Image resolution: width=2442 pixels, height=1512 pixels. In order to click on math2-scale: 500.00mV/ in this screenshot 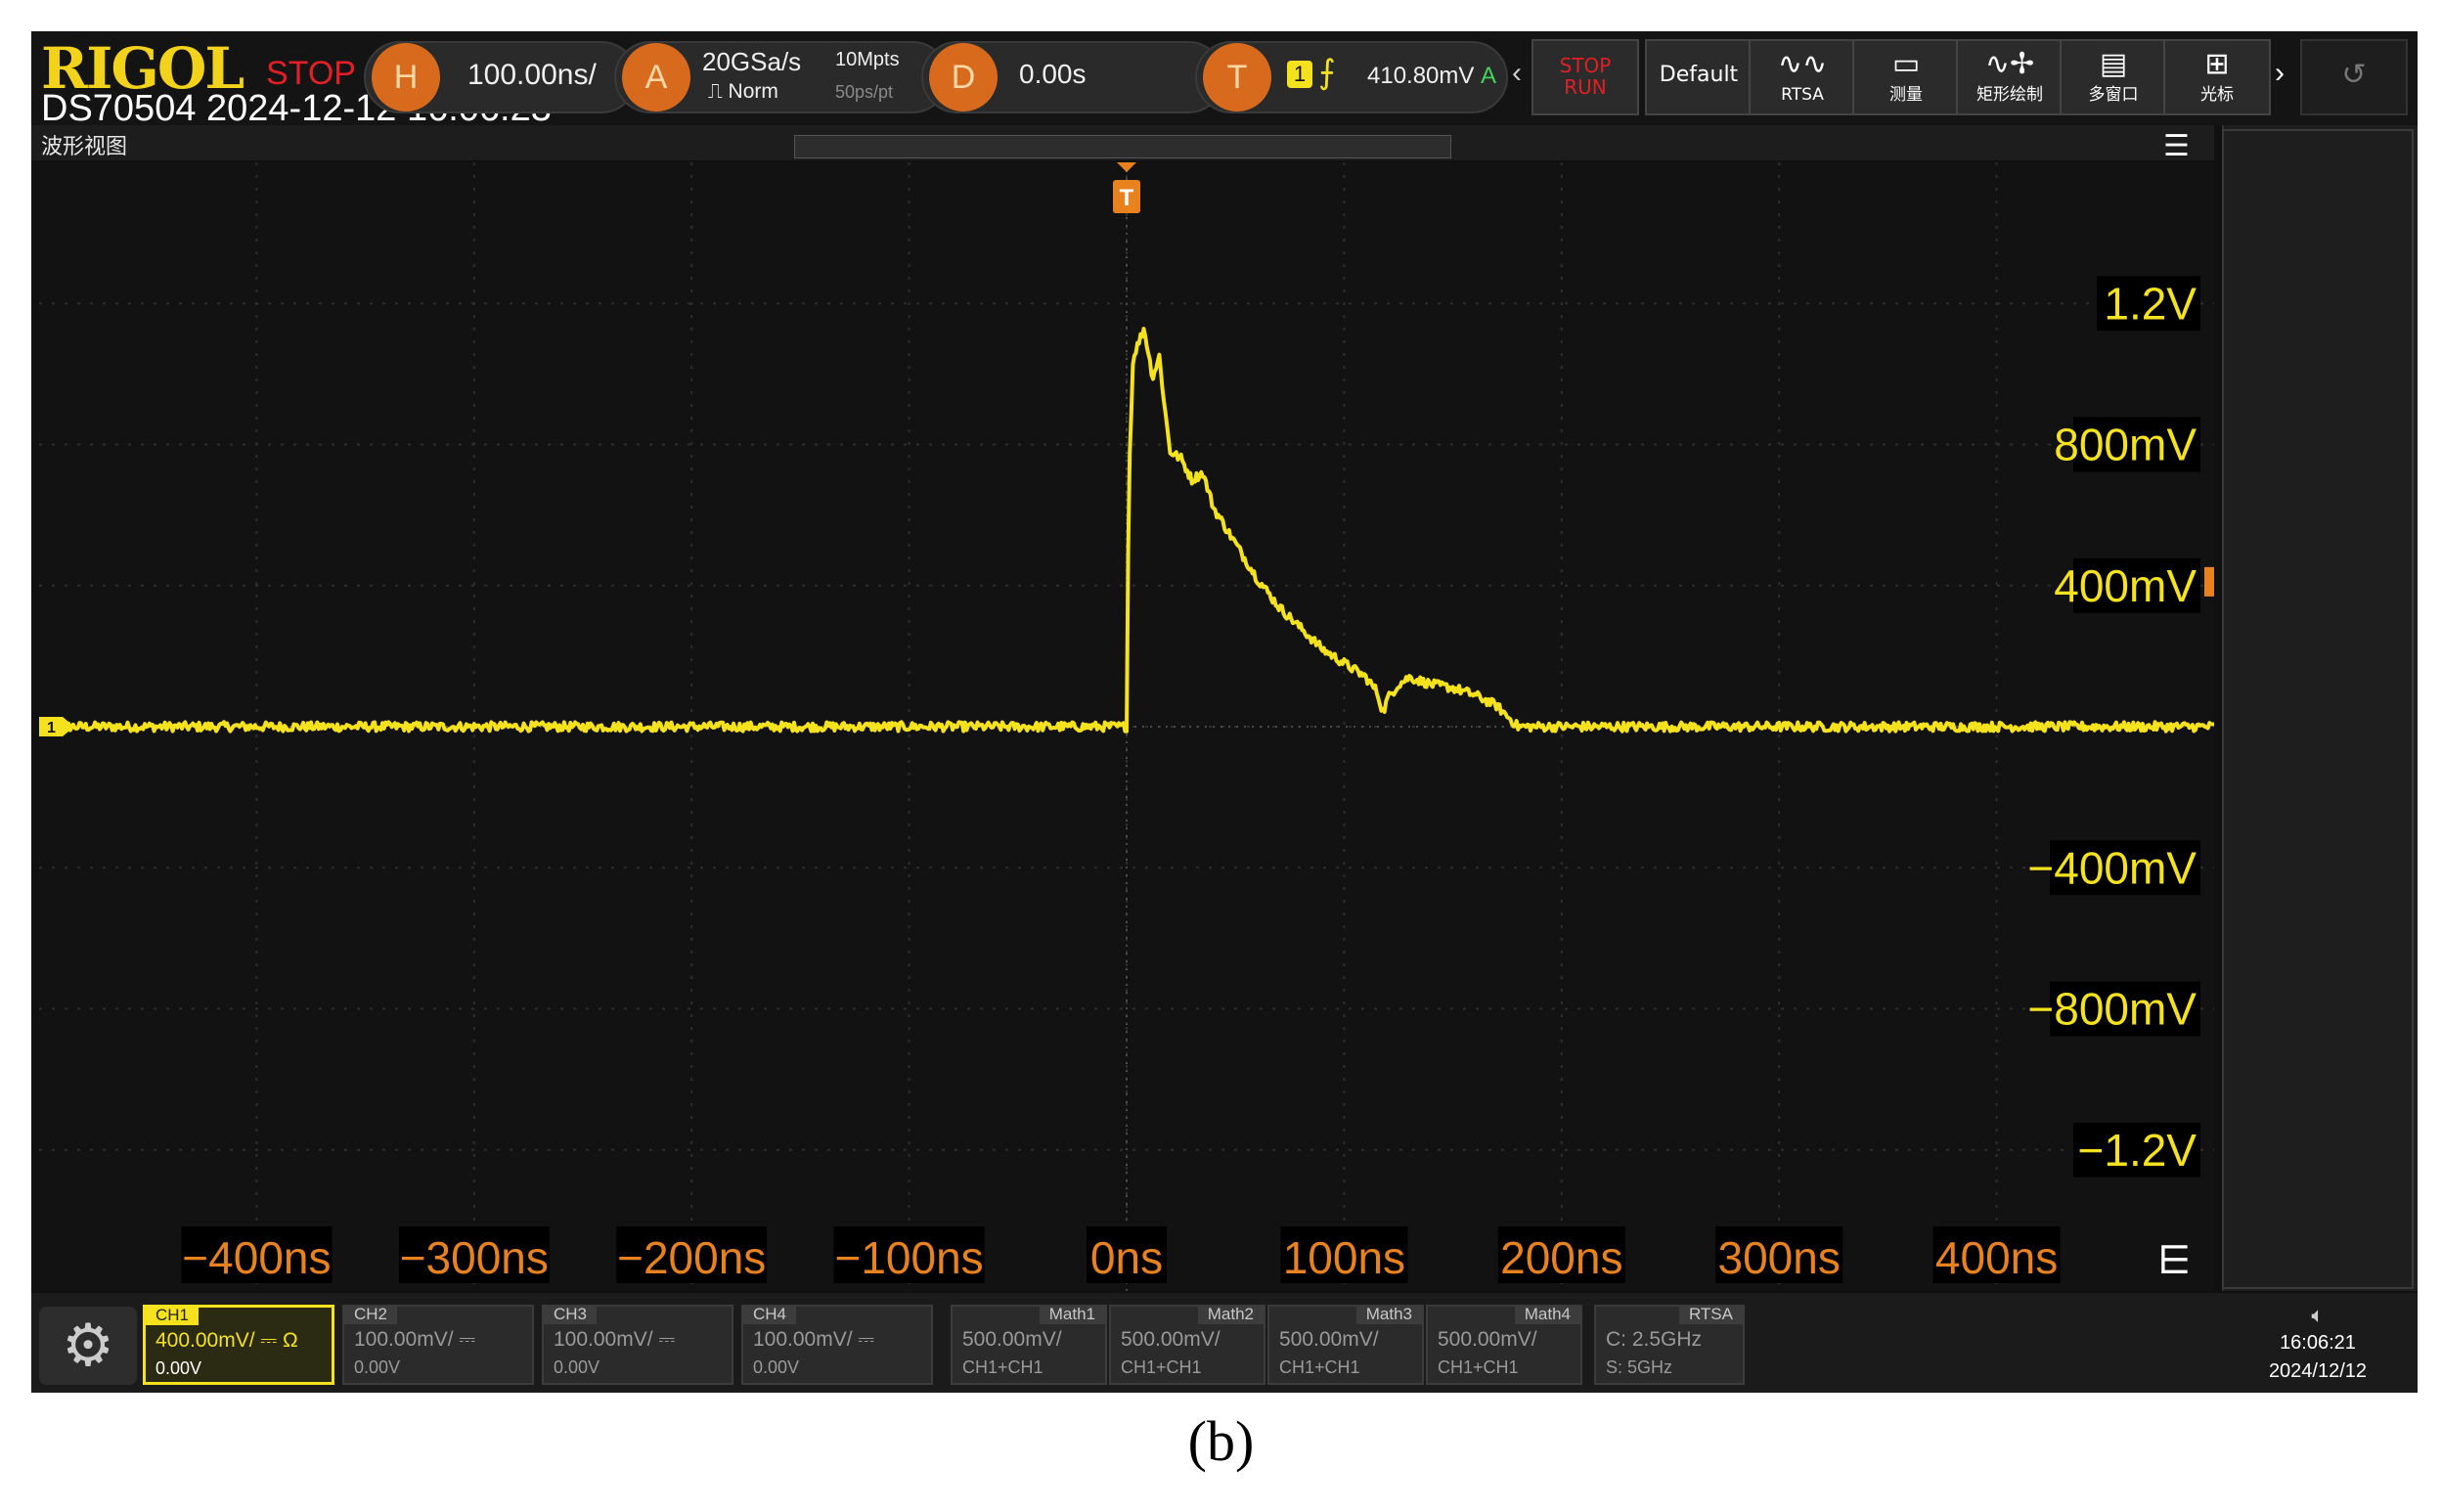, I will do `click(1171, 1339)`.